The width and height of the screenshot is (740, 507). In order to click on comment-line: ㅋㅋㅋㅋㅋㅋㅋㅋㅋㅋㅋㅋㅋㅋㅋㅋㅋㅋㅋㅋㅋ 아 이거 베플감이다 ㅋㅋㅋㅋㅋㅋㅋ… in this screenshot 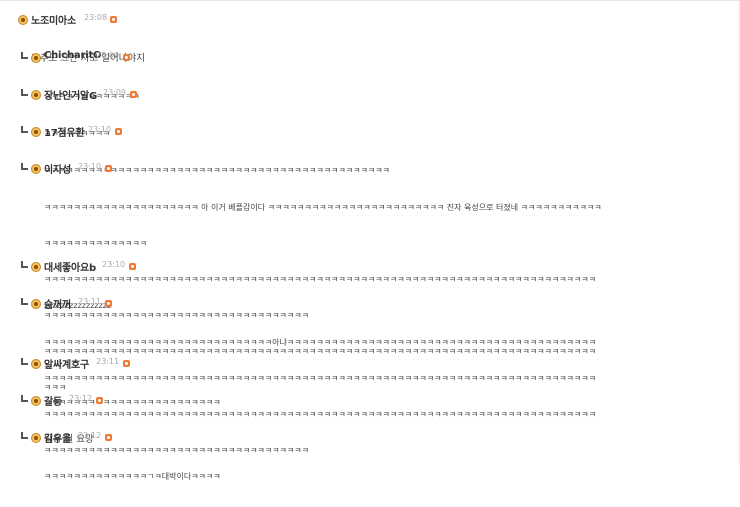, I will do `click(323, 207)`.